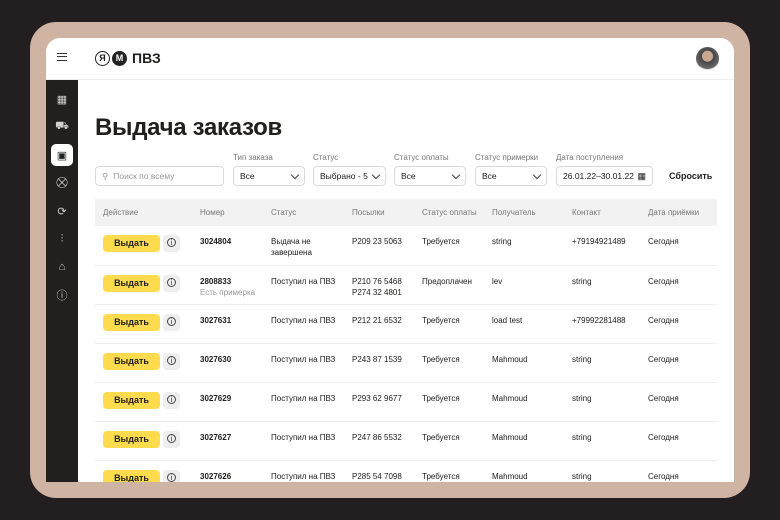  I want to click on action-cell: Выдать, so click(143, 285).